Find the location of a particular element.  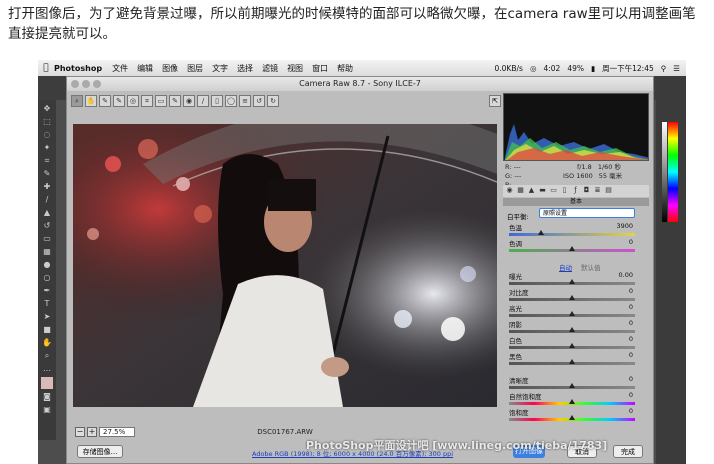

crop-tool-icon: ⌗ is located at coordinates (47, 161).